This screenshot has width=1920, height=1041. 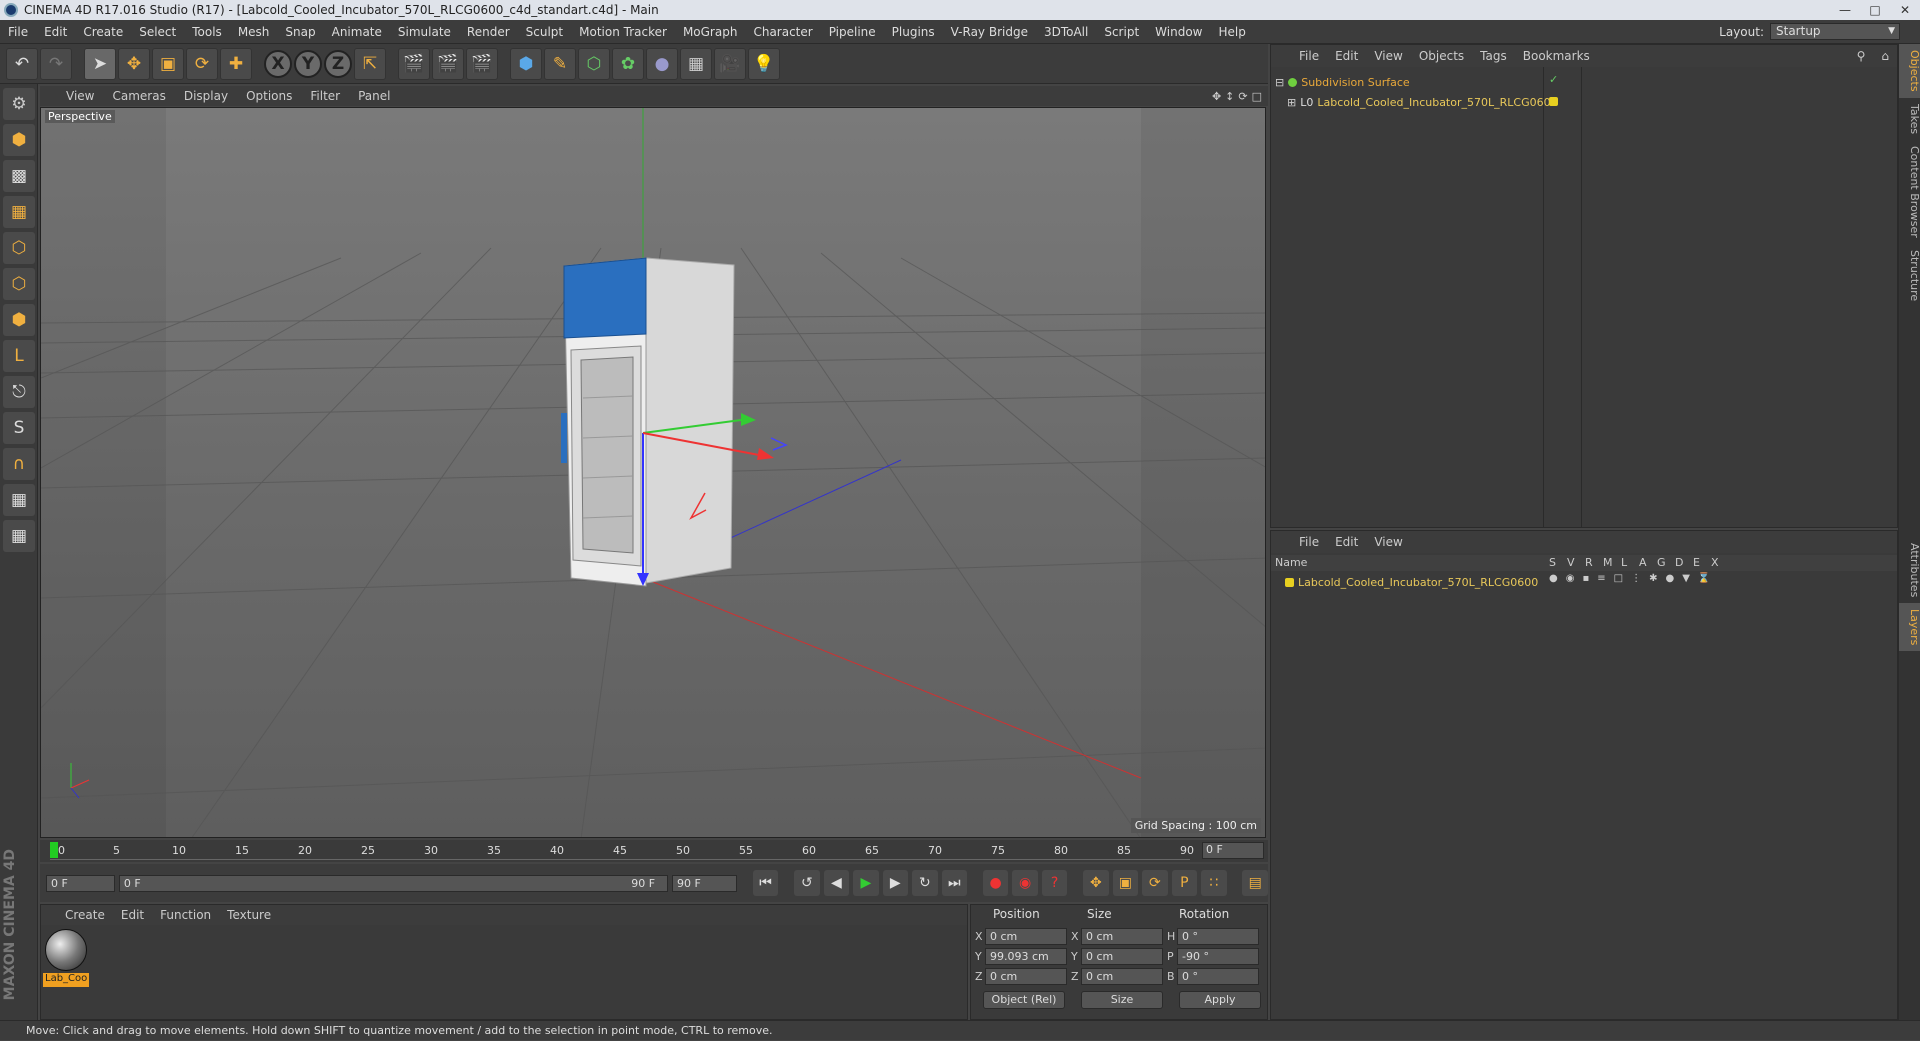 I want to click on expression-icon: ▼, so click(x=1686, y=578).